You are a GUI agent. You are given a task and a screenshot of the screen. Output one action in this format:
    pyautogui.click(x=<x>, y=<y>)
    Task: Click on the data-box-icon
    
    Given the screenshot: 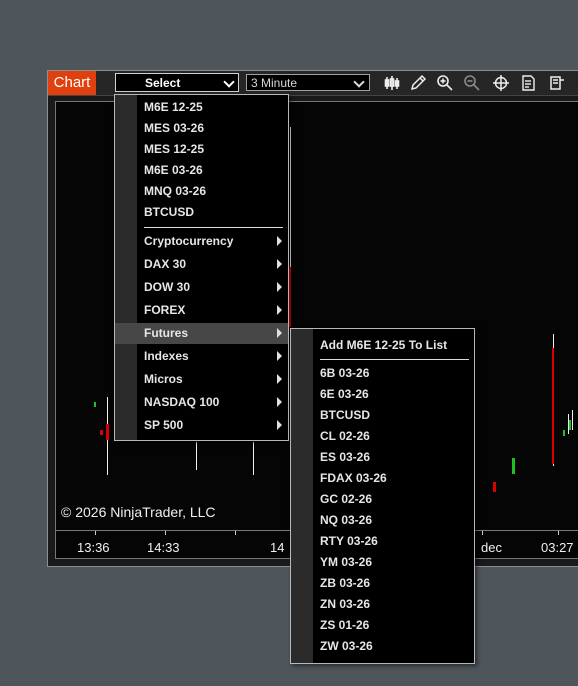 What is the action you would take?
    pyautogui.click(x=529, y=83)
    